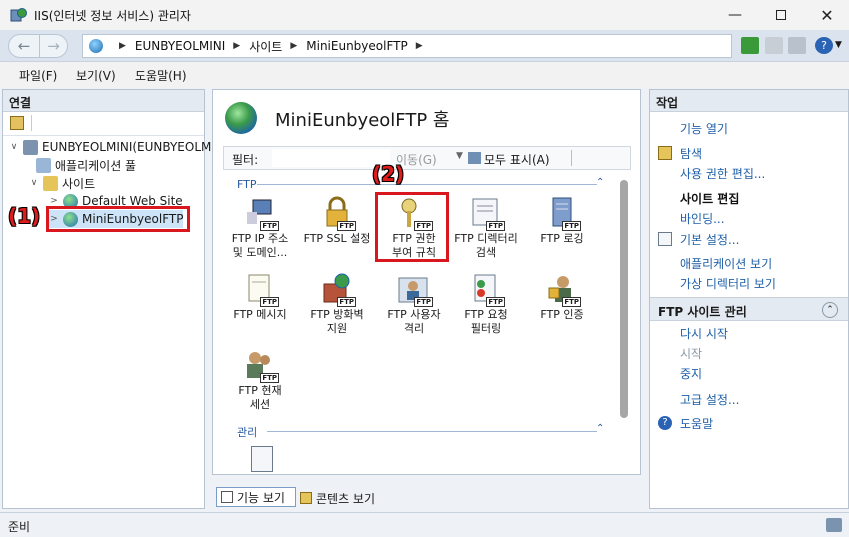 Image resolution: width=849 pixels, height=537 pixels. What do you see at coordinates (362, 120) in the screenshot?
I see `page-title: MiniEunbyeolFTP 홈` at bounding box center [362, 120].